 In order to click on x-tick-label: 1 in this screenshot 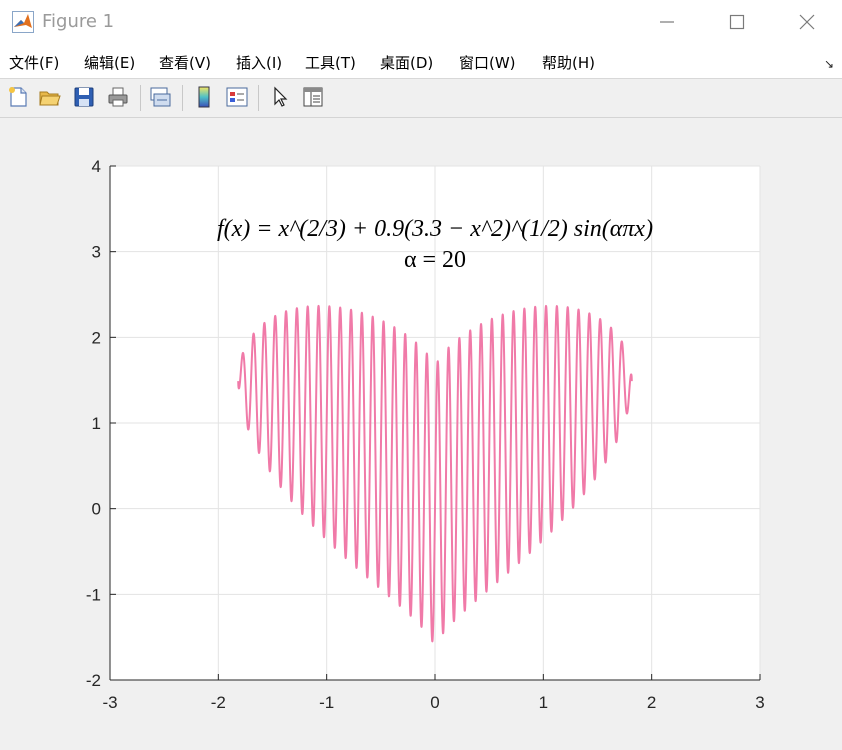, I will do `click(543, 702)`.